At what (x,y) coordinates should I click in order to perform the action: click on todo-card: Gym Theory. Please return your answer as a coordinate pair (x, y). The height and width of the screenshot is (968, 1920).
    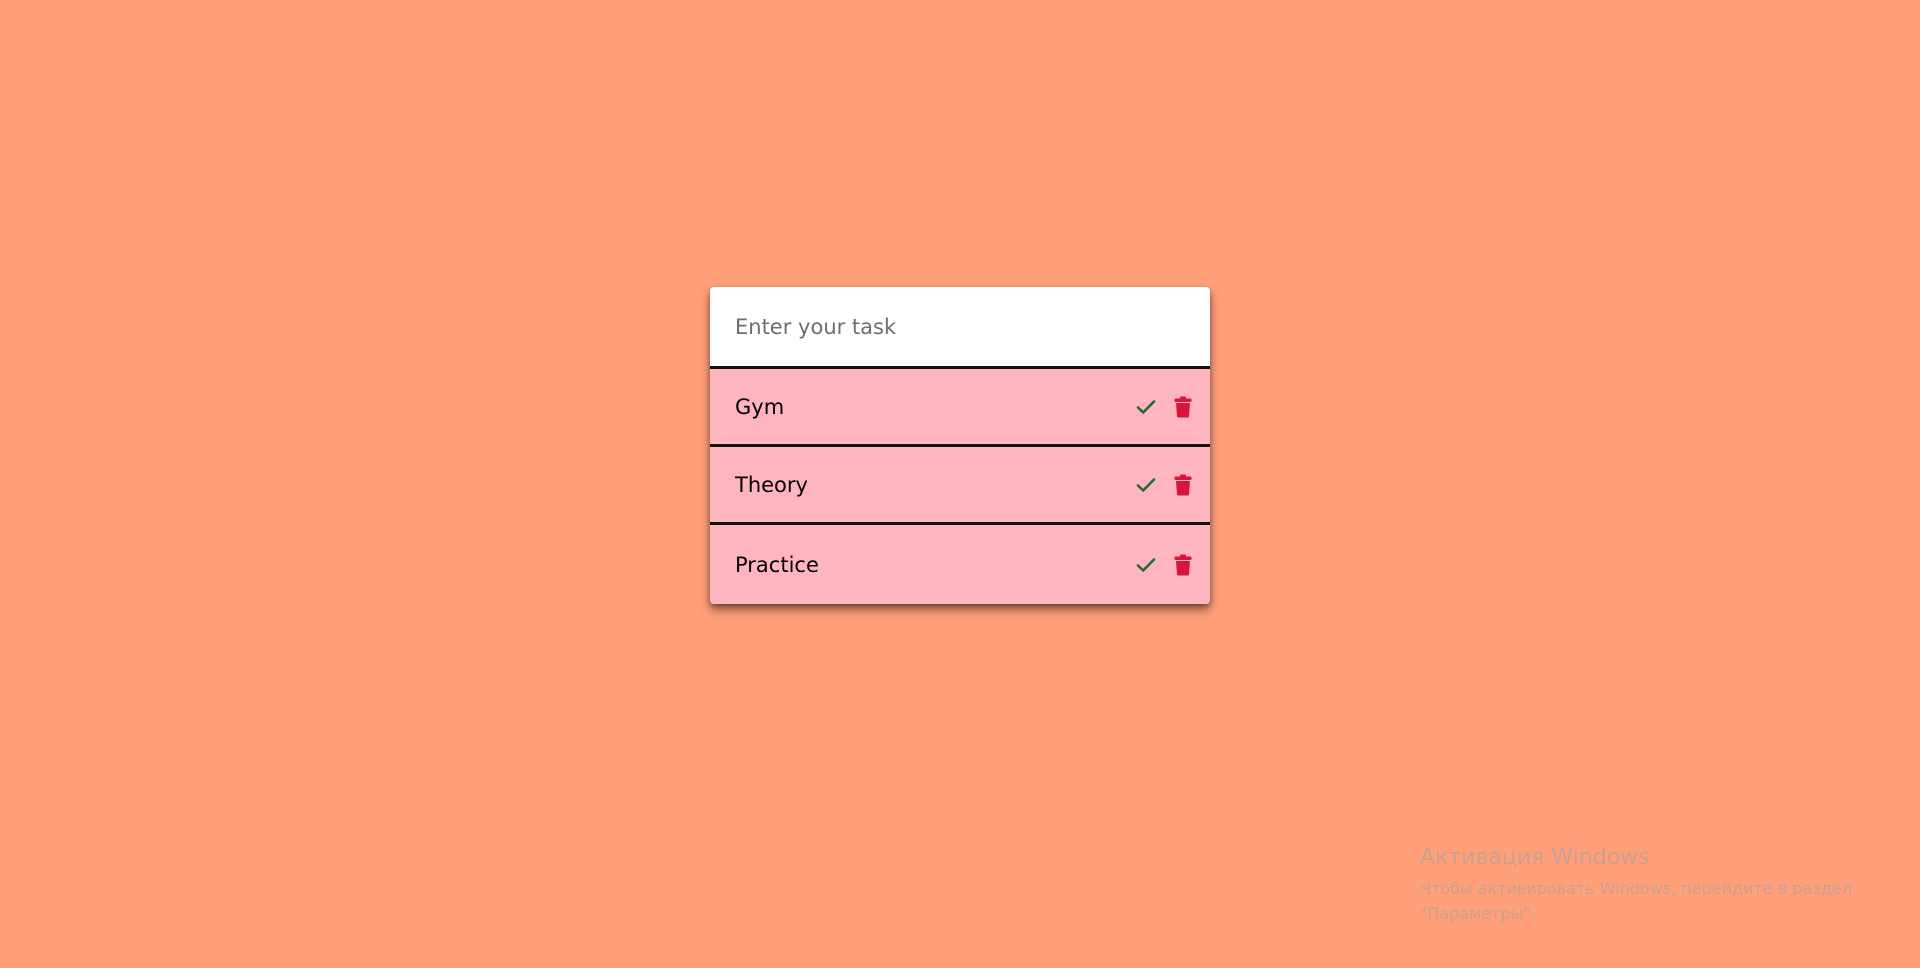
    Looking at the image, I should click on (960, 445).